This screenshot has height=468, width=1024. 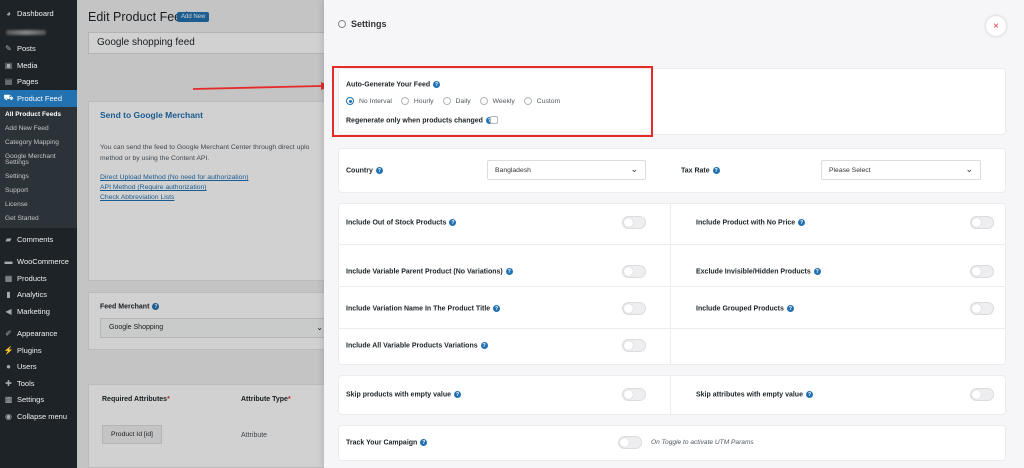 What do you see at coordinates (982, 222) in the screenshot?
I see `toggle-no-price` at bounding box center [982, 222].